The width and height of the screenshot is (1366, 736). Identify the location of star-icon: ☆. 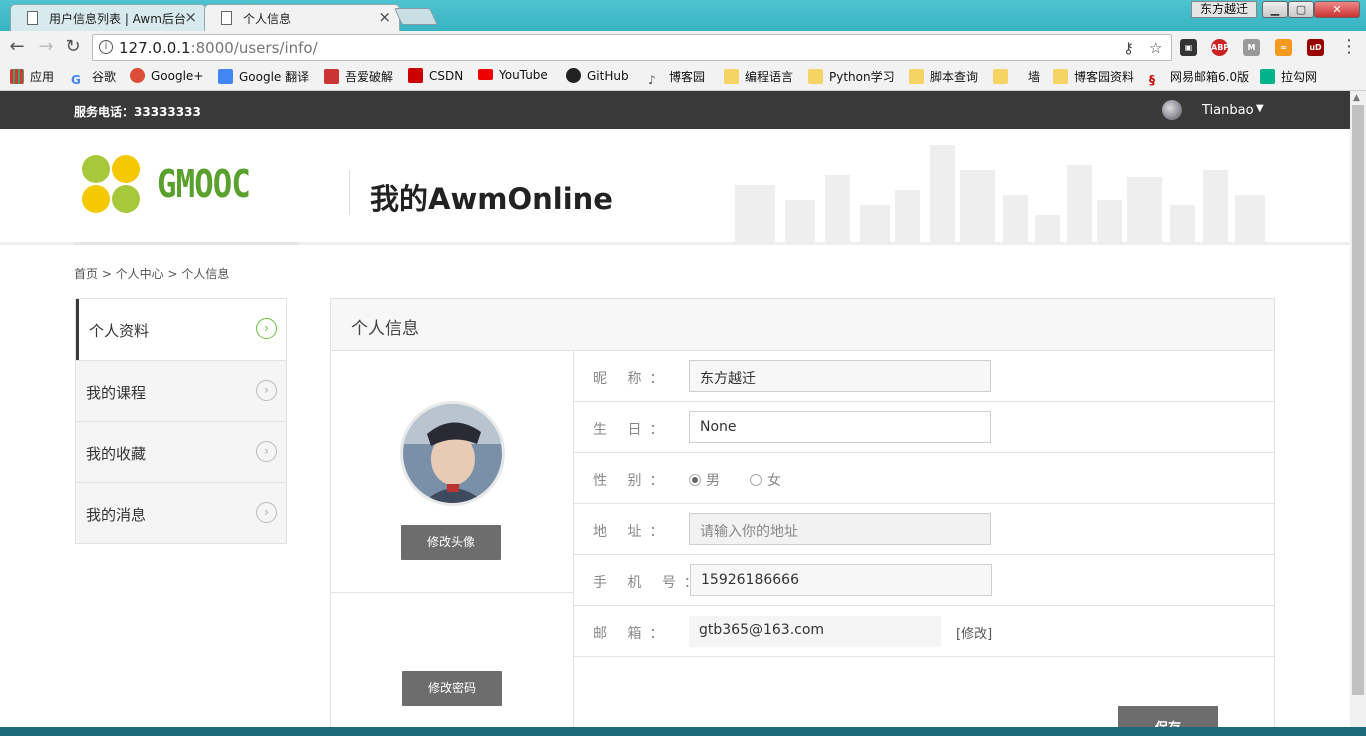
(1155, 48).